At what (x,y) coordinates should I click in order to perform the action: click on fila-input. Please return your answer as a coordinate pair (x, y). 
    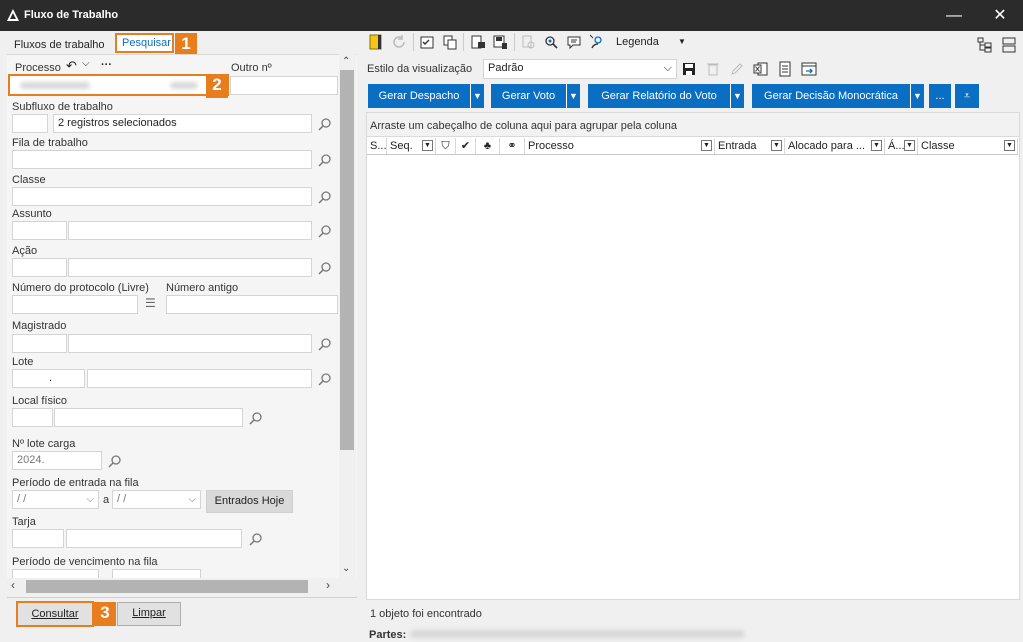
    Looking at the image, I should click on (162, 159).